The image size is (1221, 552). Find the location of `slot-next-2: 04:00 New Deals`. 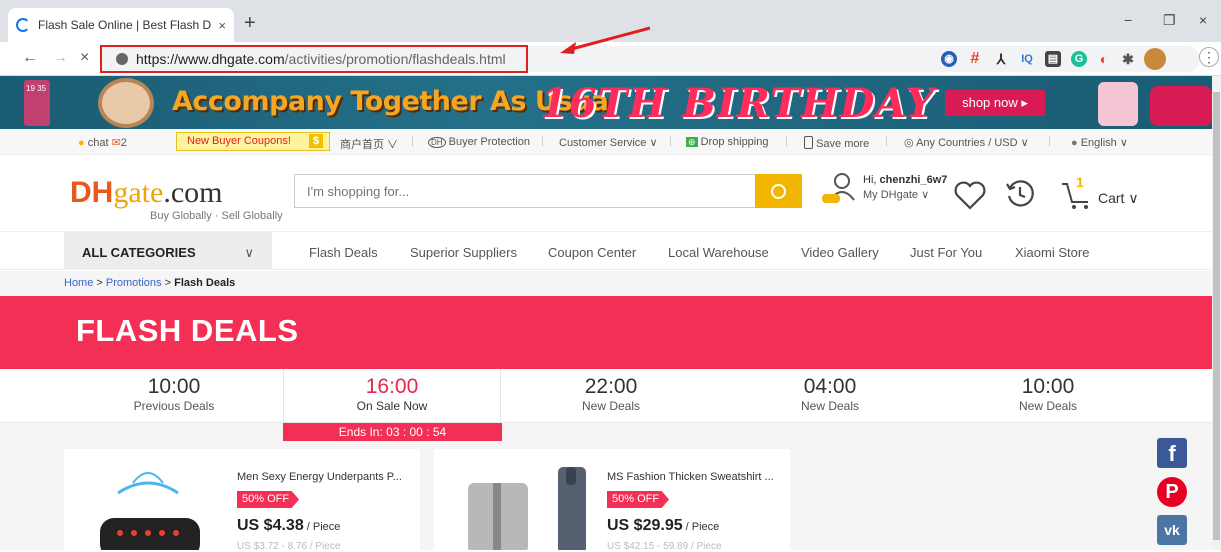

slot-next-2: 04:00 New Deals is located at coordinates (830, 396).